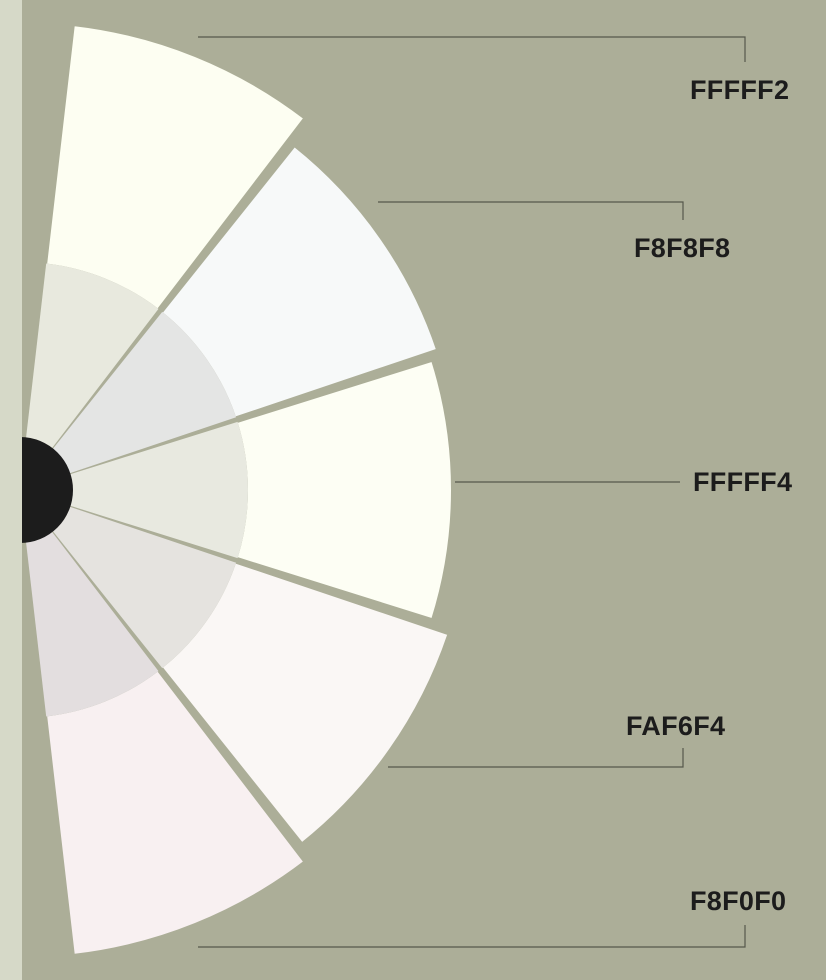 The image size is (826, 980). Describe the element at coordinates (536, 758) in the screenshot. I see `leader-line-faf6f4` at that location.